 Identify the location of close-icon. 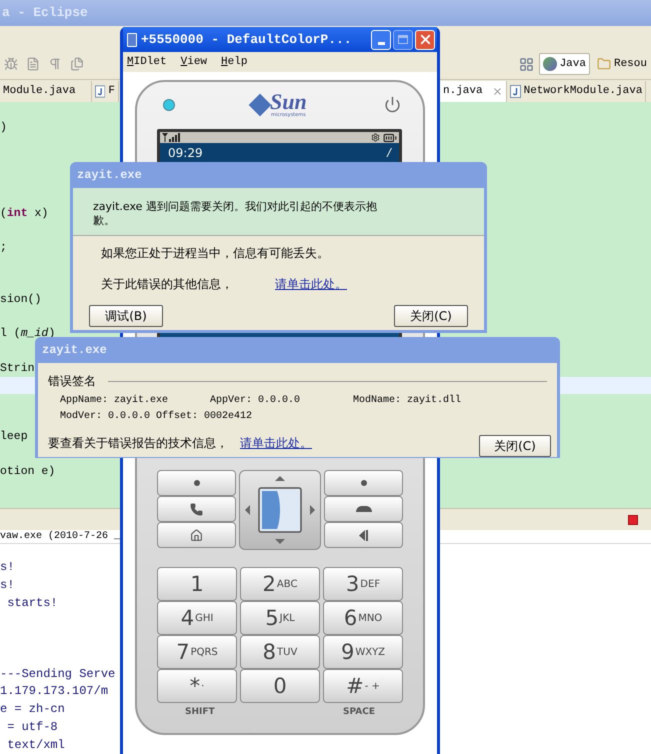
(497, 91).